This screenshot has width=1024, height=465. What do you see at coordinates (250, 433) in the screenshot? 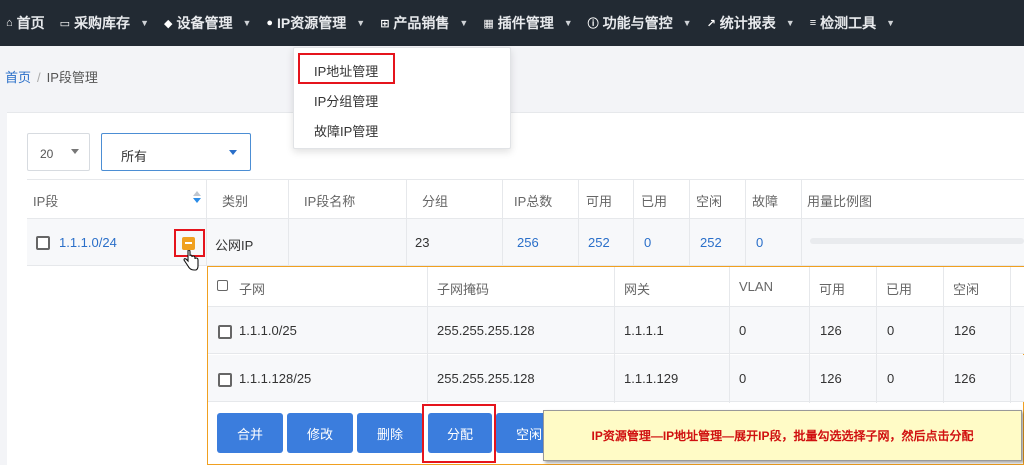
I see `merge-button: 合并` at bounding box center [250, 433].